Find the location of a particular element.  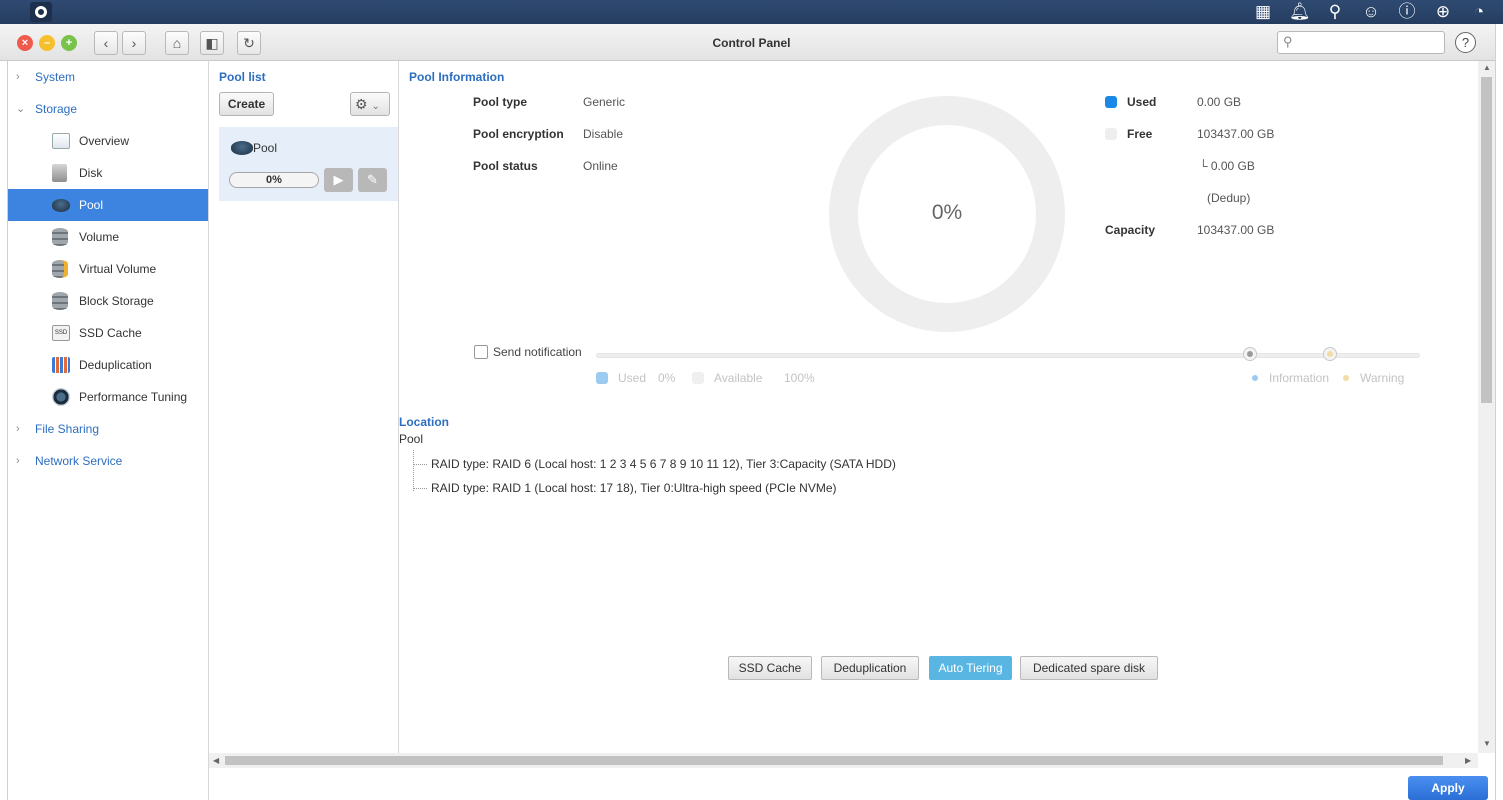

pool-encryption-label: Pool encryption is located at coordinates (518, 134).